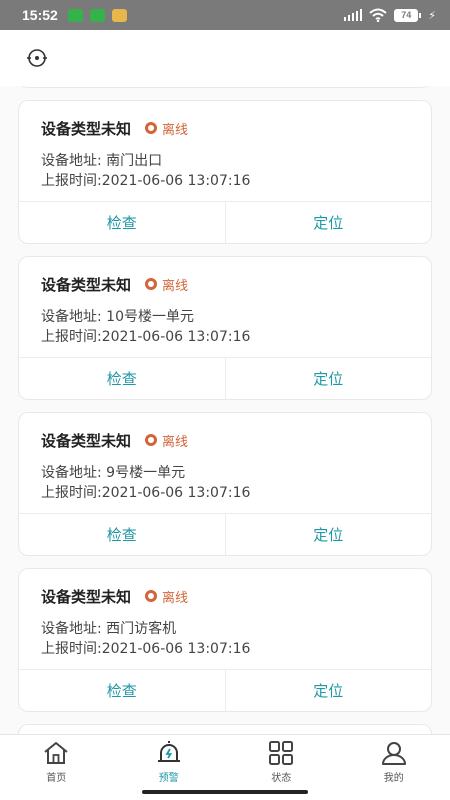  What do you see at coordinates (40, 15) in the screenshot?
I see `status-time: 15:52` at bounding box center [40, 15].